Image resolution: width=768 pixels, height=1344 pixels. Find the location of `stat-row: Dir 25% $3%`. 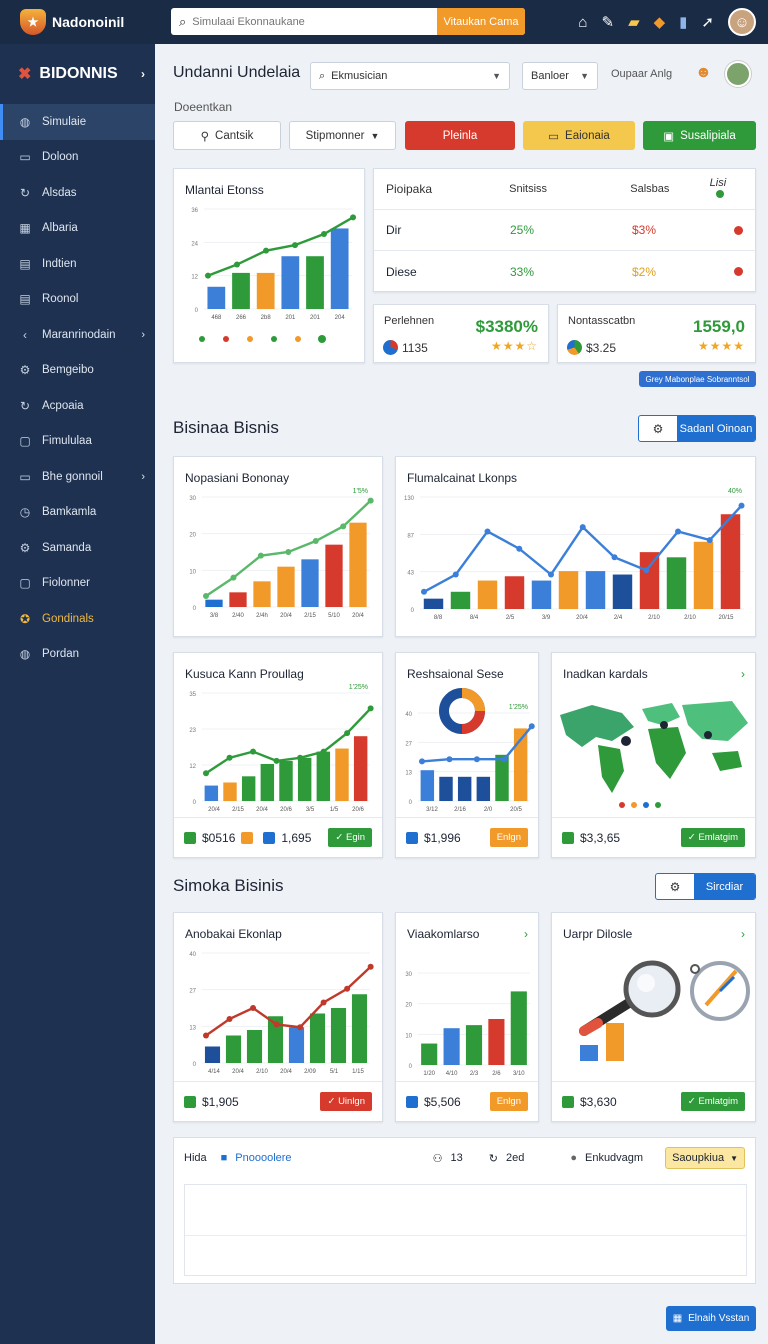

stat-row: Dir 25% $3% is located at coordinates (564, 230).